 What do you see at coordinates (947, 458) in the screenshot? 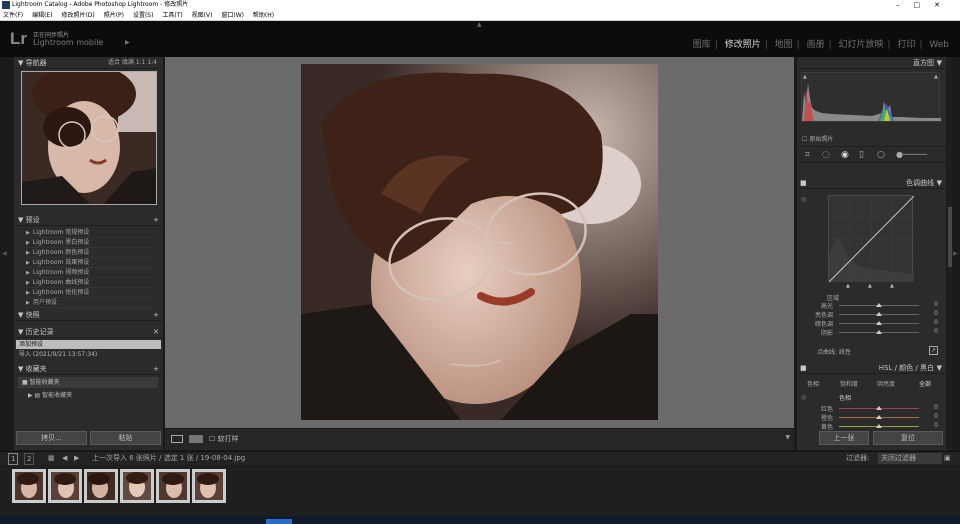
I see `filter-lock-icon: ▣` at bounding box center [947, 458].